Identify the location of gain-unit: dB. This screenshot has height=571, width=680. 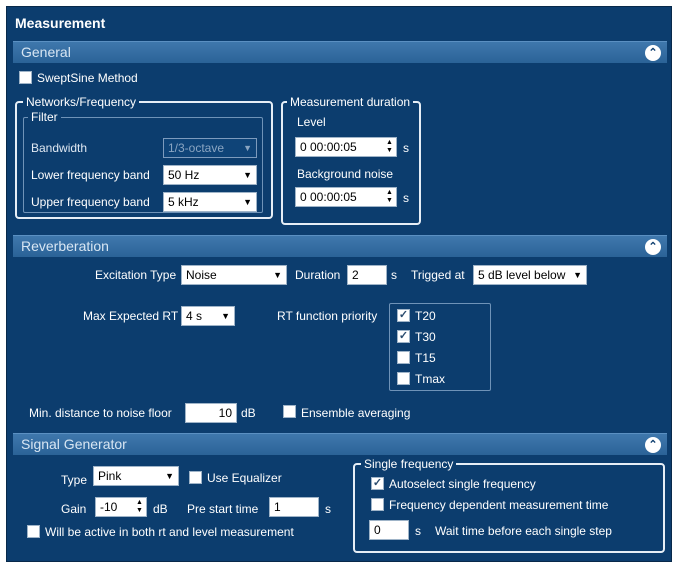
(160, 509).